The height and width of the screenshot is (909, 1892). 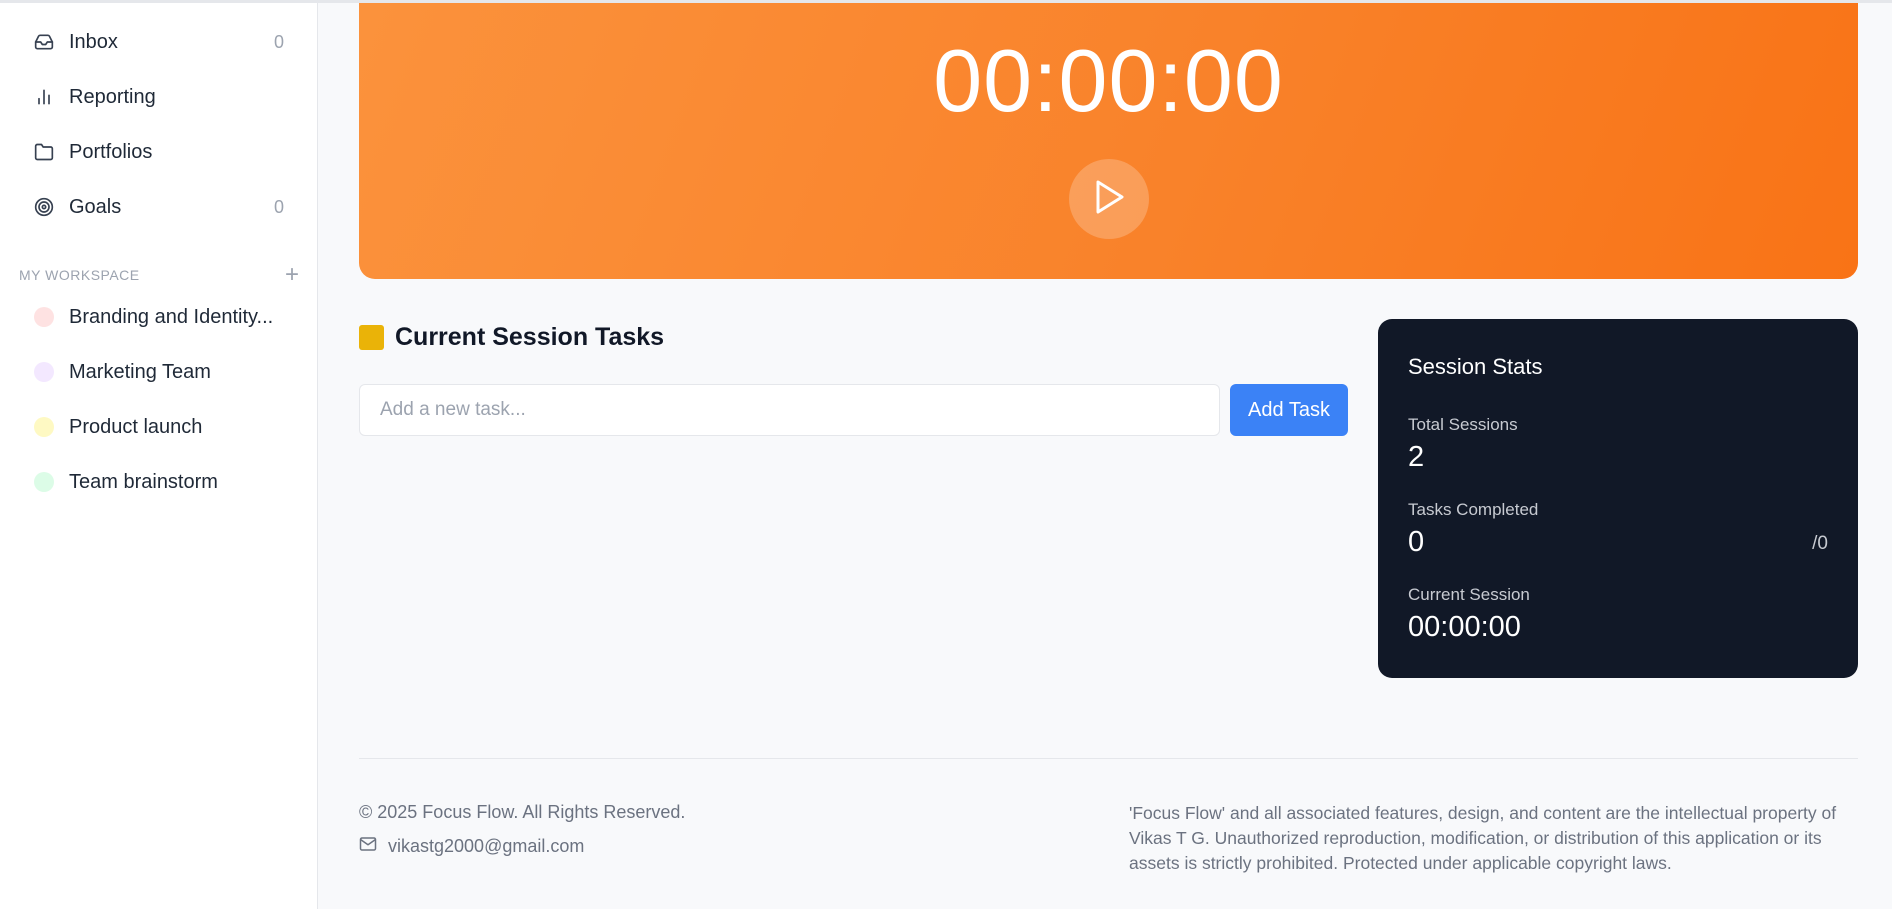 What do you see at coordinates (159, 275) in the screenshot?
I see `workspace-header: MY WORKSPACE +` at bounding box center [159, 275].